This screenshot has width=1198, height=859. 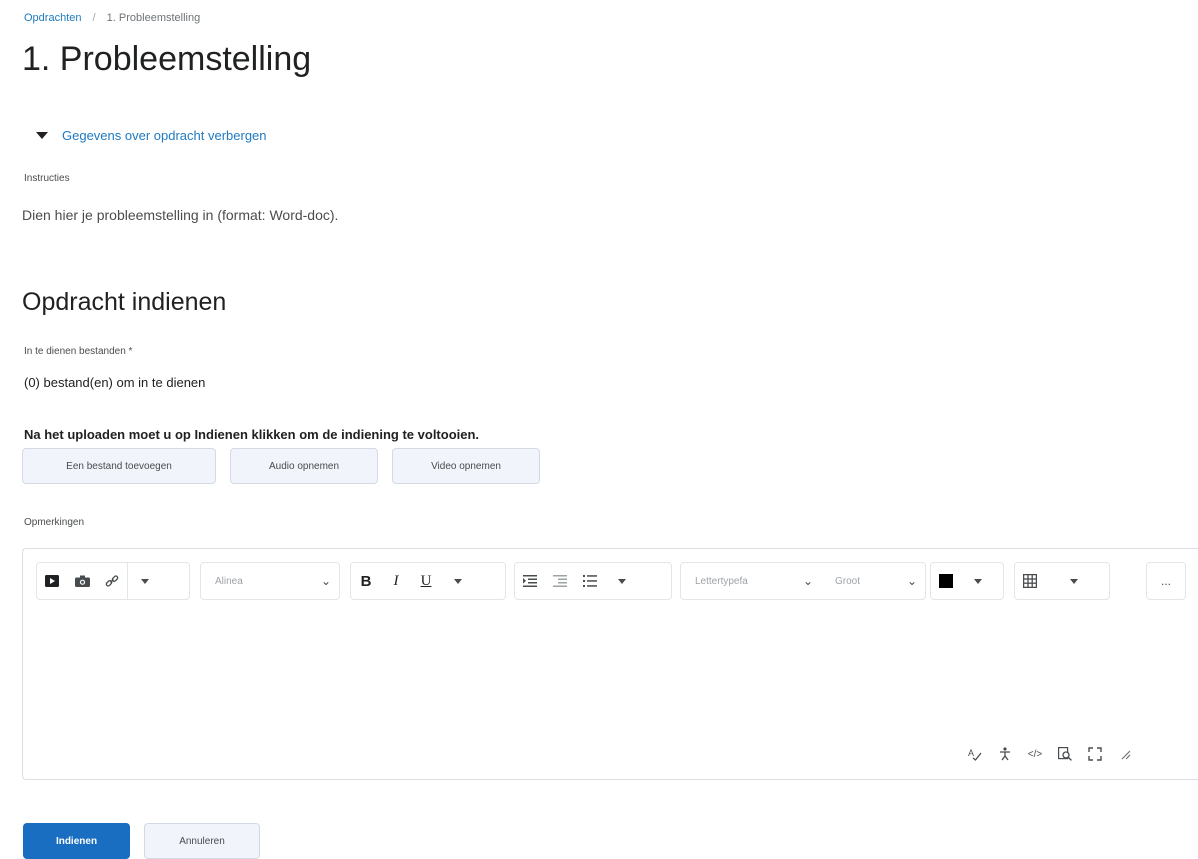 What do you see at coordinates (78, 351) in the screenshot?
I see `files-label: In te dienen bestanden *` at bounding box center [78, 351].